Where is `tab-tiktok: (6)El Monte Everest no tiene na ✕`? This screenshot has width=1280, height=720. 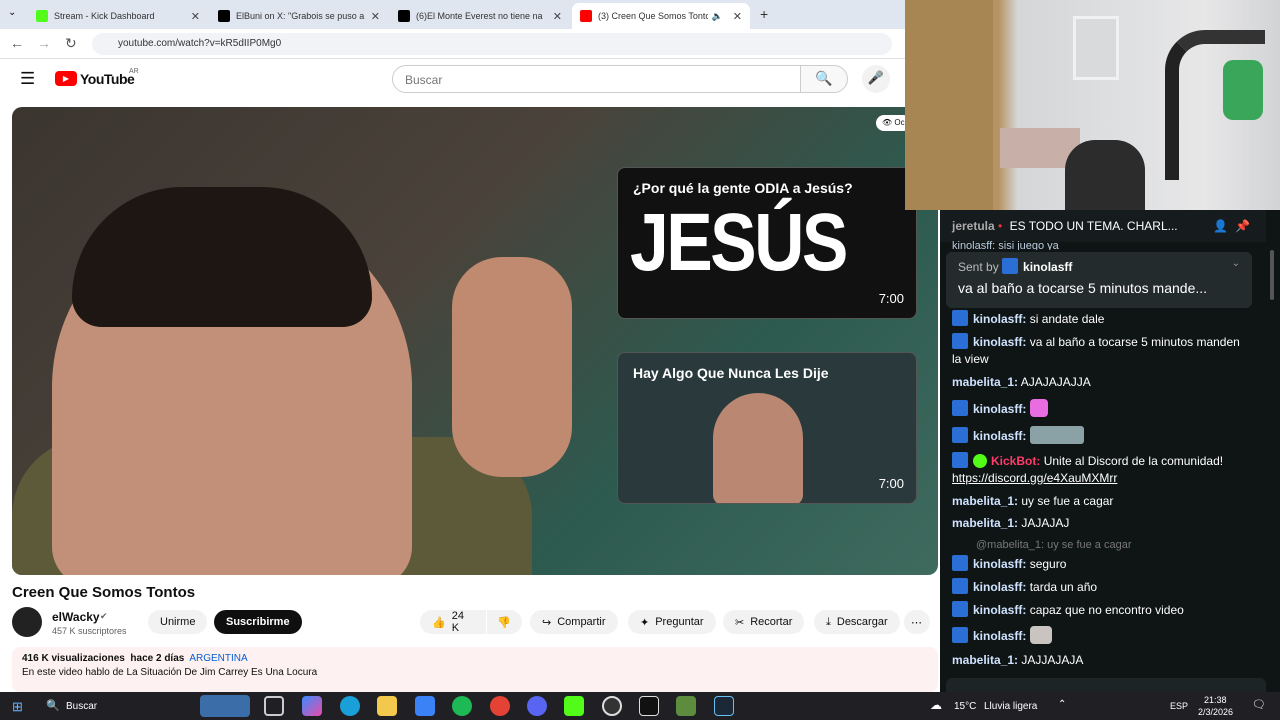
tab-tiktok: (6)El Monte Everest no tiene na ✕ is located at coordinates (480, 16).